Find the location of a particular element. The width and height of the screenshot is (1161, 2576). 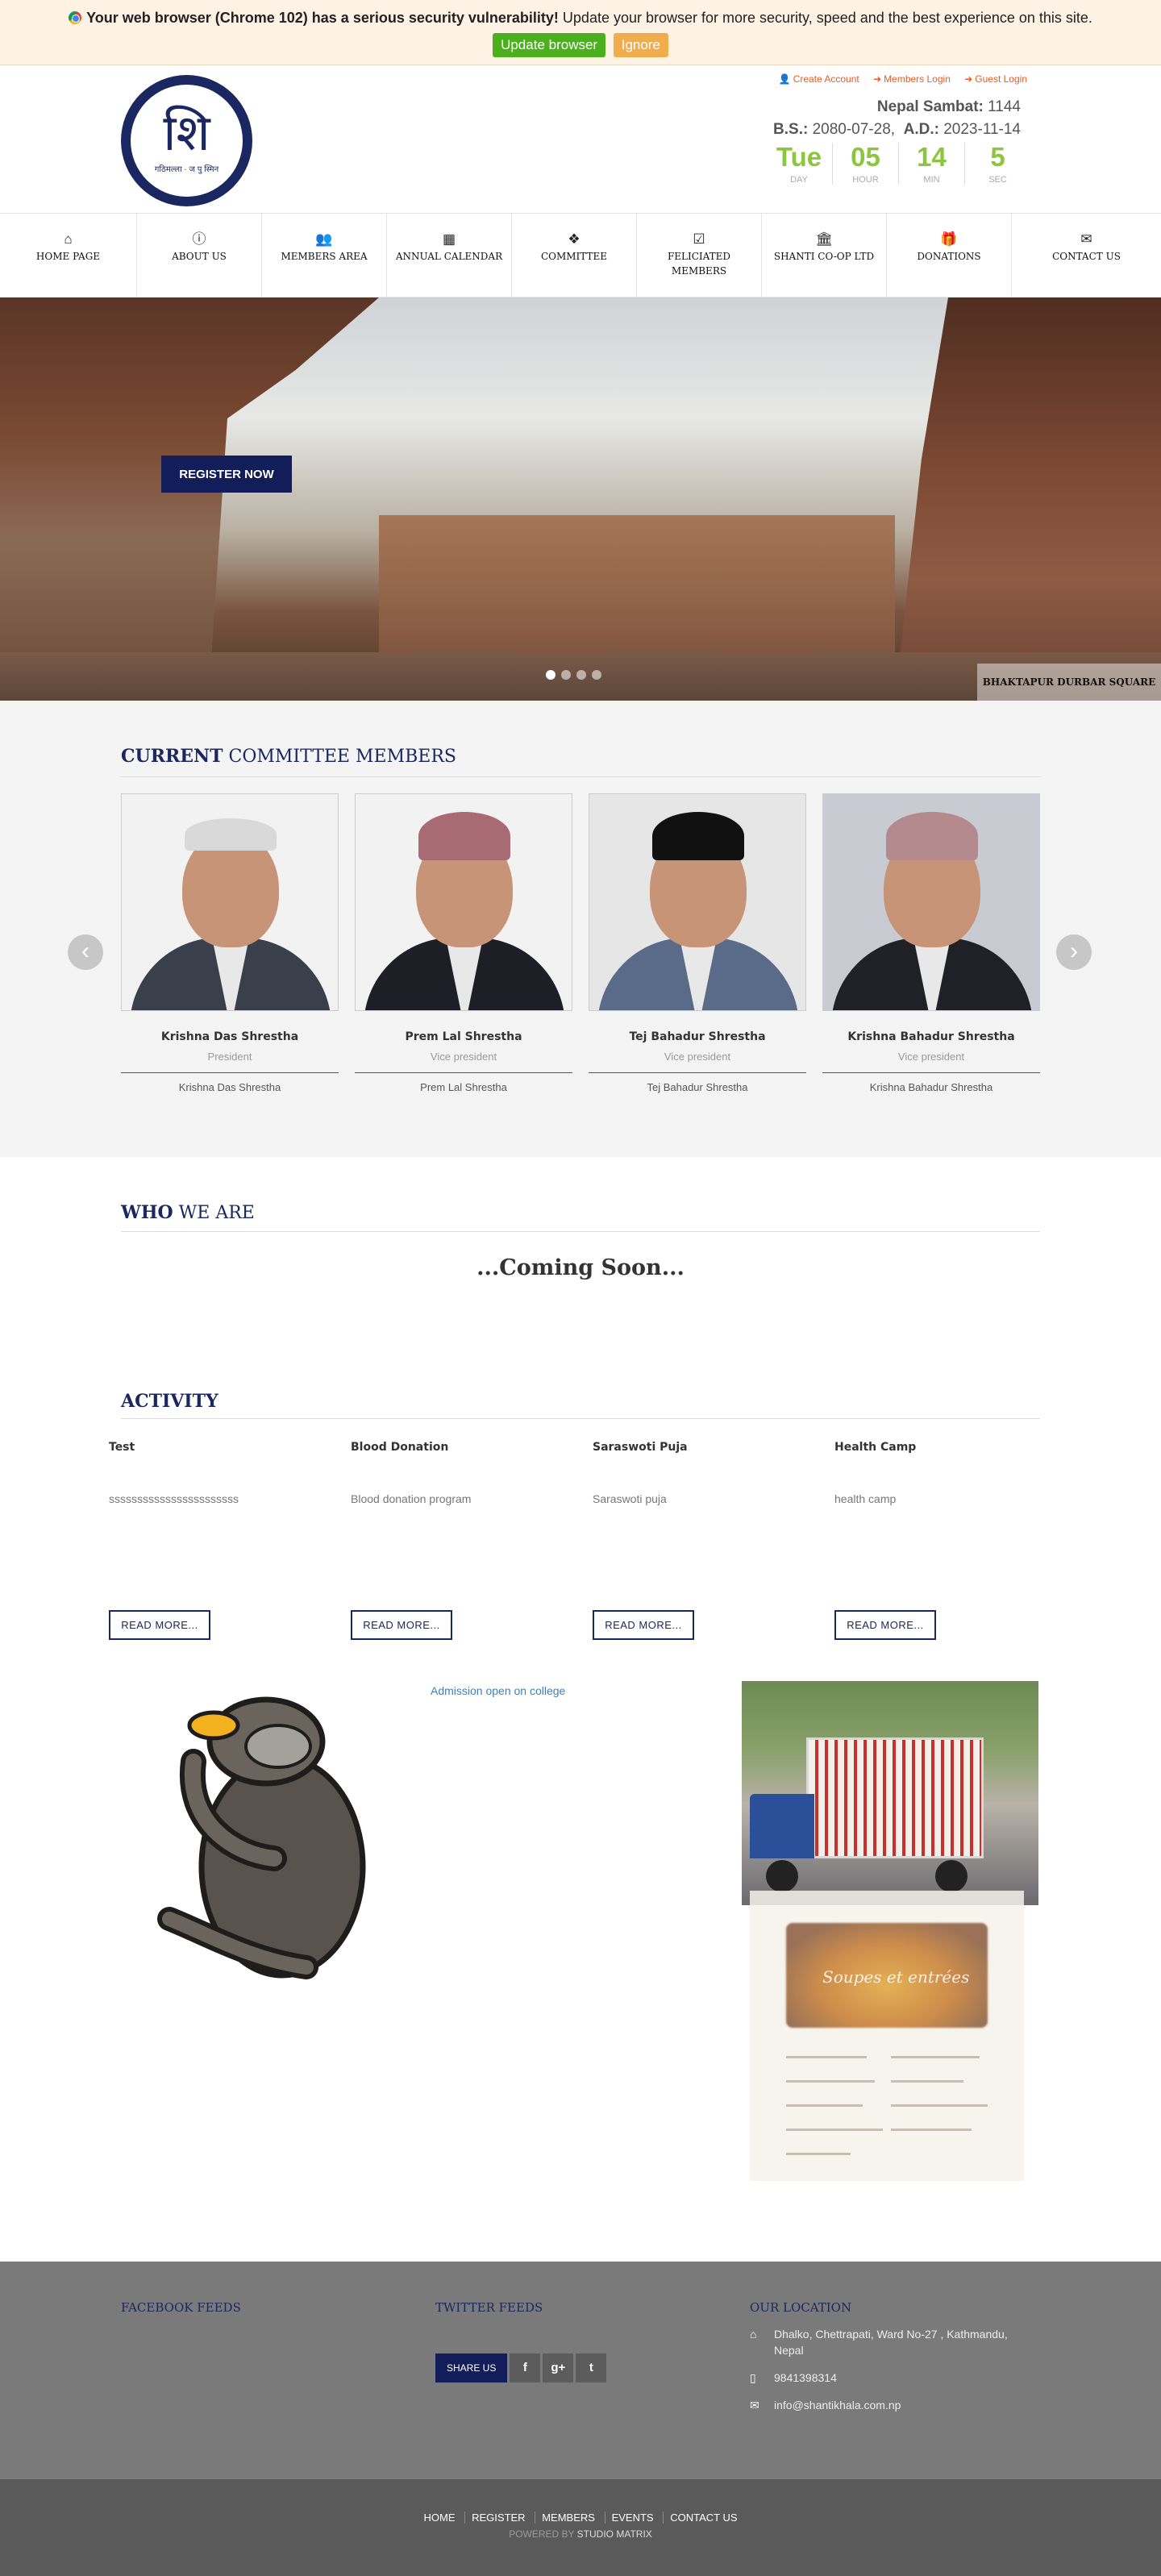

countdown-hour: 05 HOUR is located at coordinates (865, 164).